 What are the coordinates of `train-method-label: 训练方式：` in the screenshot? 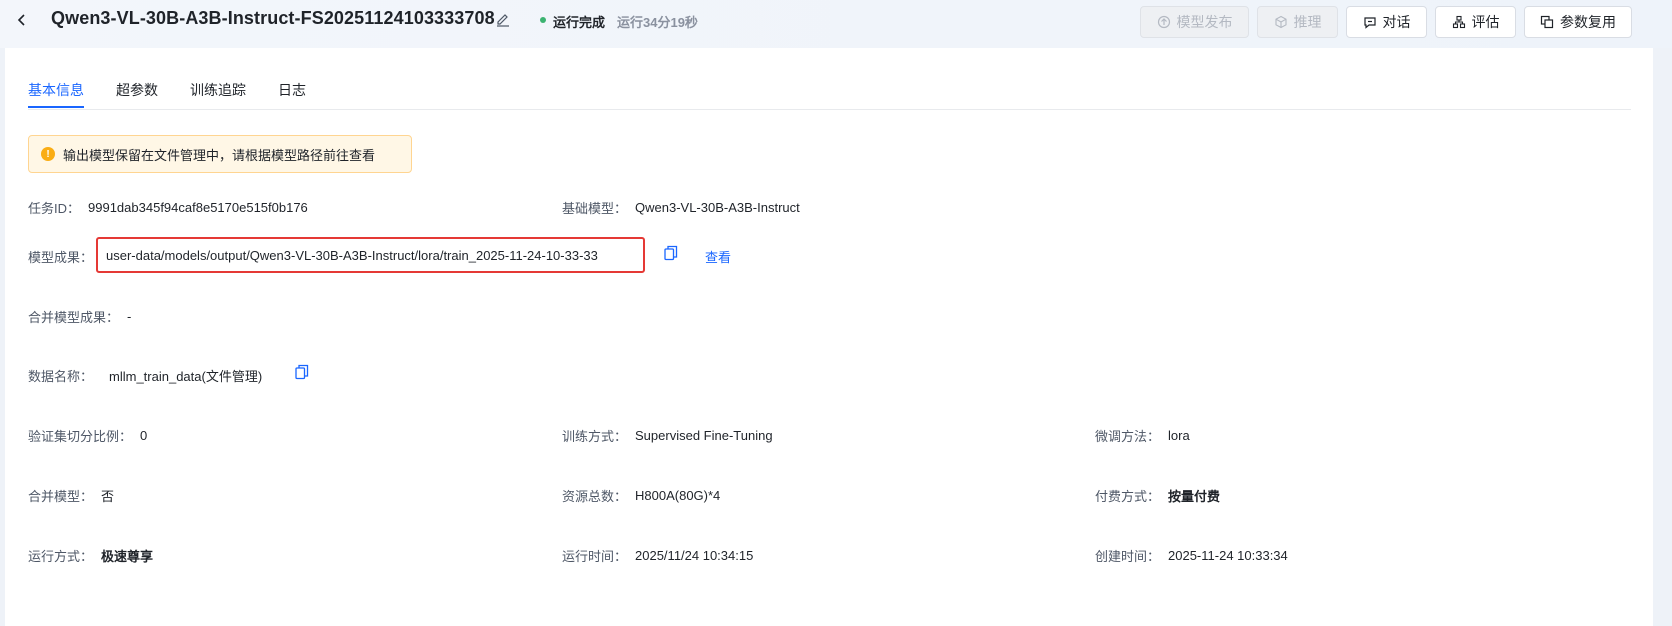 It's located at (595, 436).